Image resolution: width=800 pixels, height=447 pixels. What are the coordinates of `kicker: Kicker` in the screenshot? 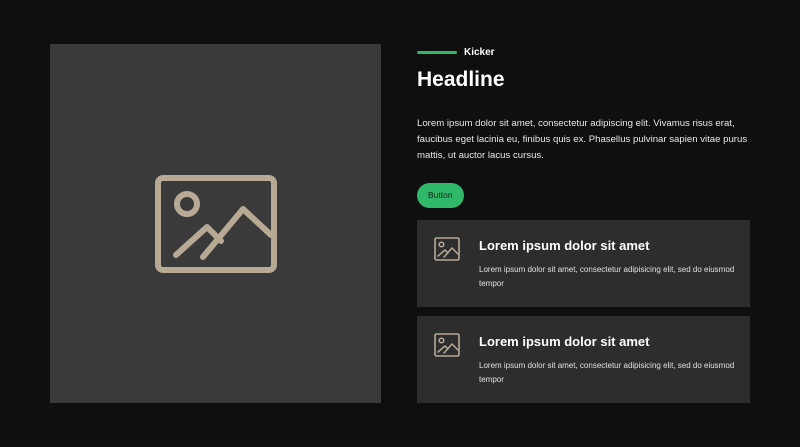 It's located at (583, 52).